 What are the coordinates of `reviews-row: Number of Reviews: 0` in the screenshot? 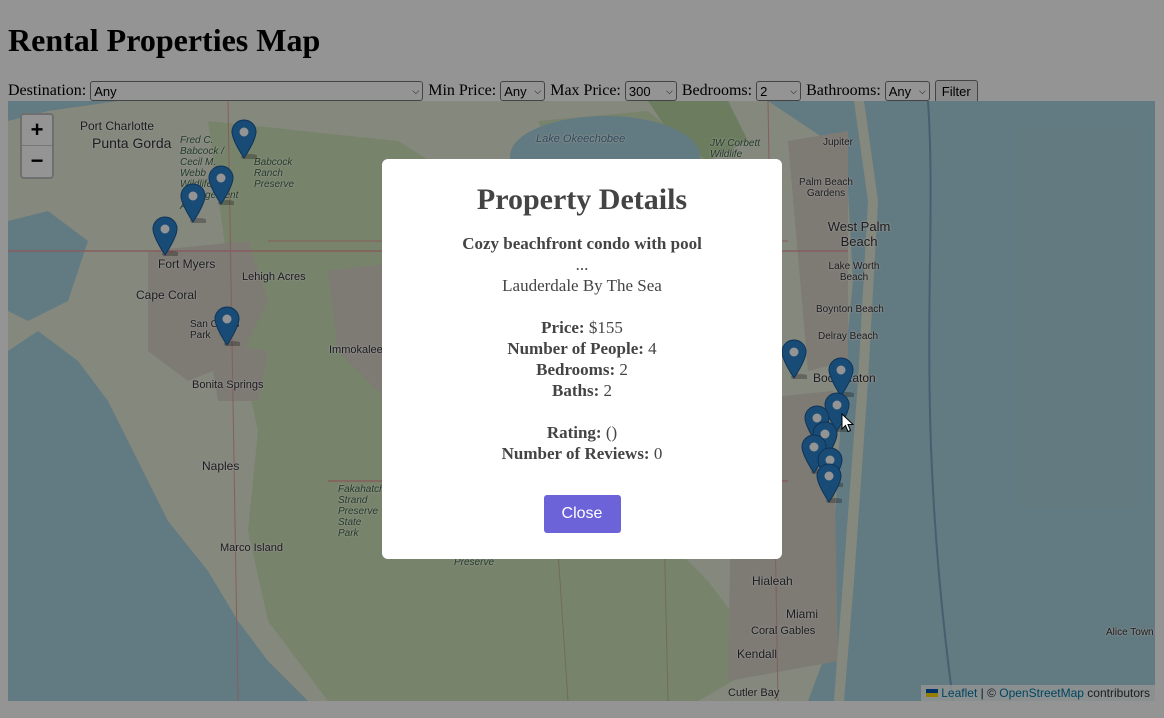 It's located at (582, 453).